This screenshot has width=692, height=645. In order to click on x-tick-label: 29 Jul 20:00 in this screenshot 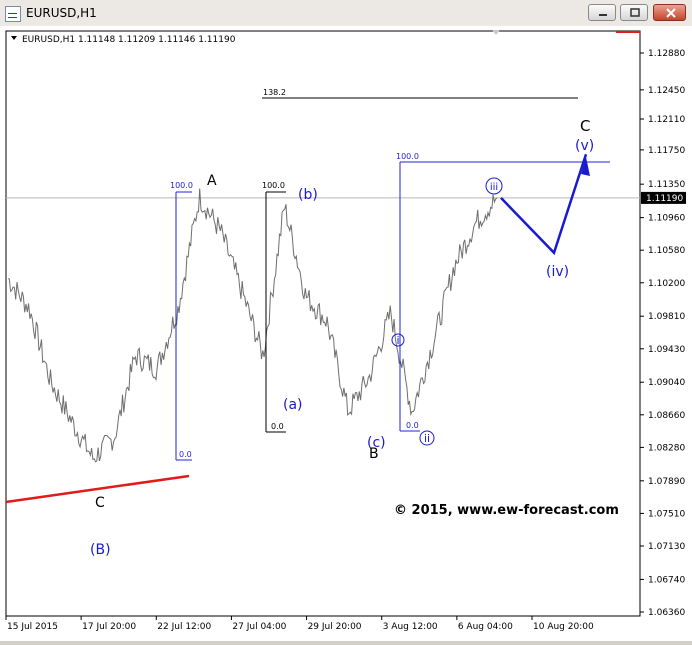, I will do `click(335, 627)`.